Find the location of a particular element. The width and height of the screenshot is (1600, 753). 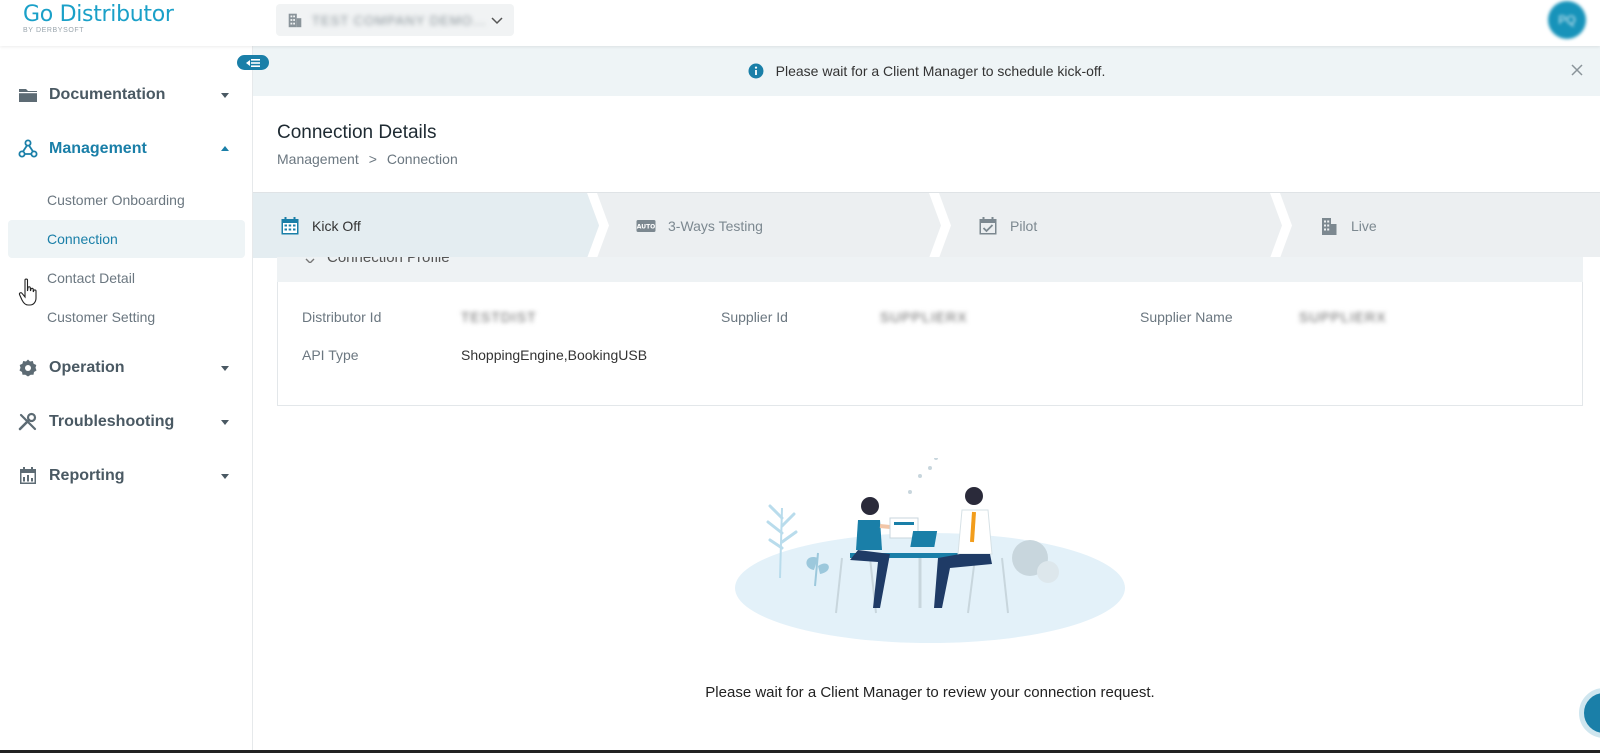

sidebar-group-operation: Operation is located at coordinates (126, 368).